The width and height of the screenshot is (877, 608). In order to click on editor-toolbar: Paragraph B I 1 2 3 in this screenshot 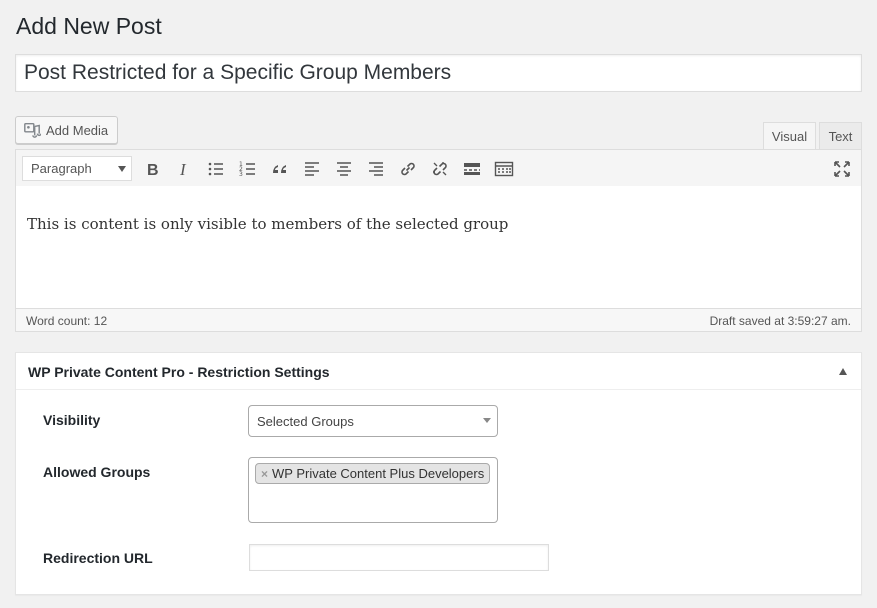, I will do `click(438, 168)`.